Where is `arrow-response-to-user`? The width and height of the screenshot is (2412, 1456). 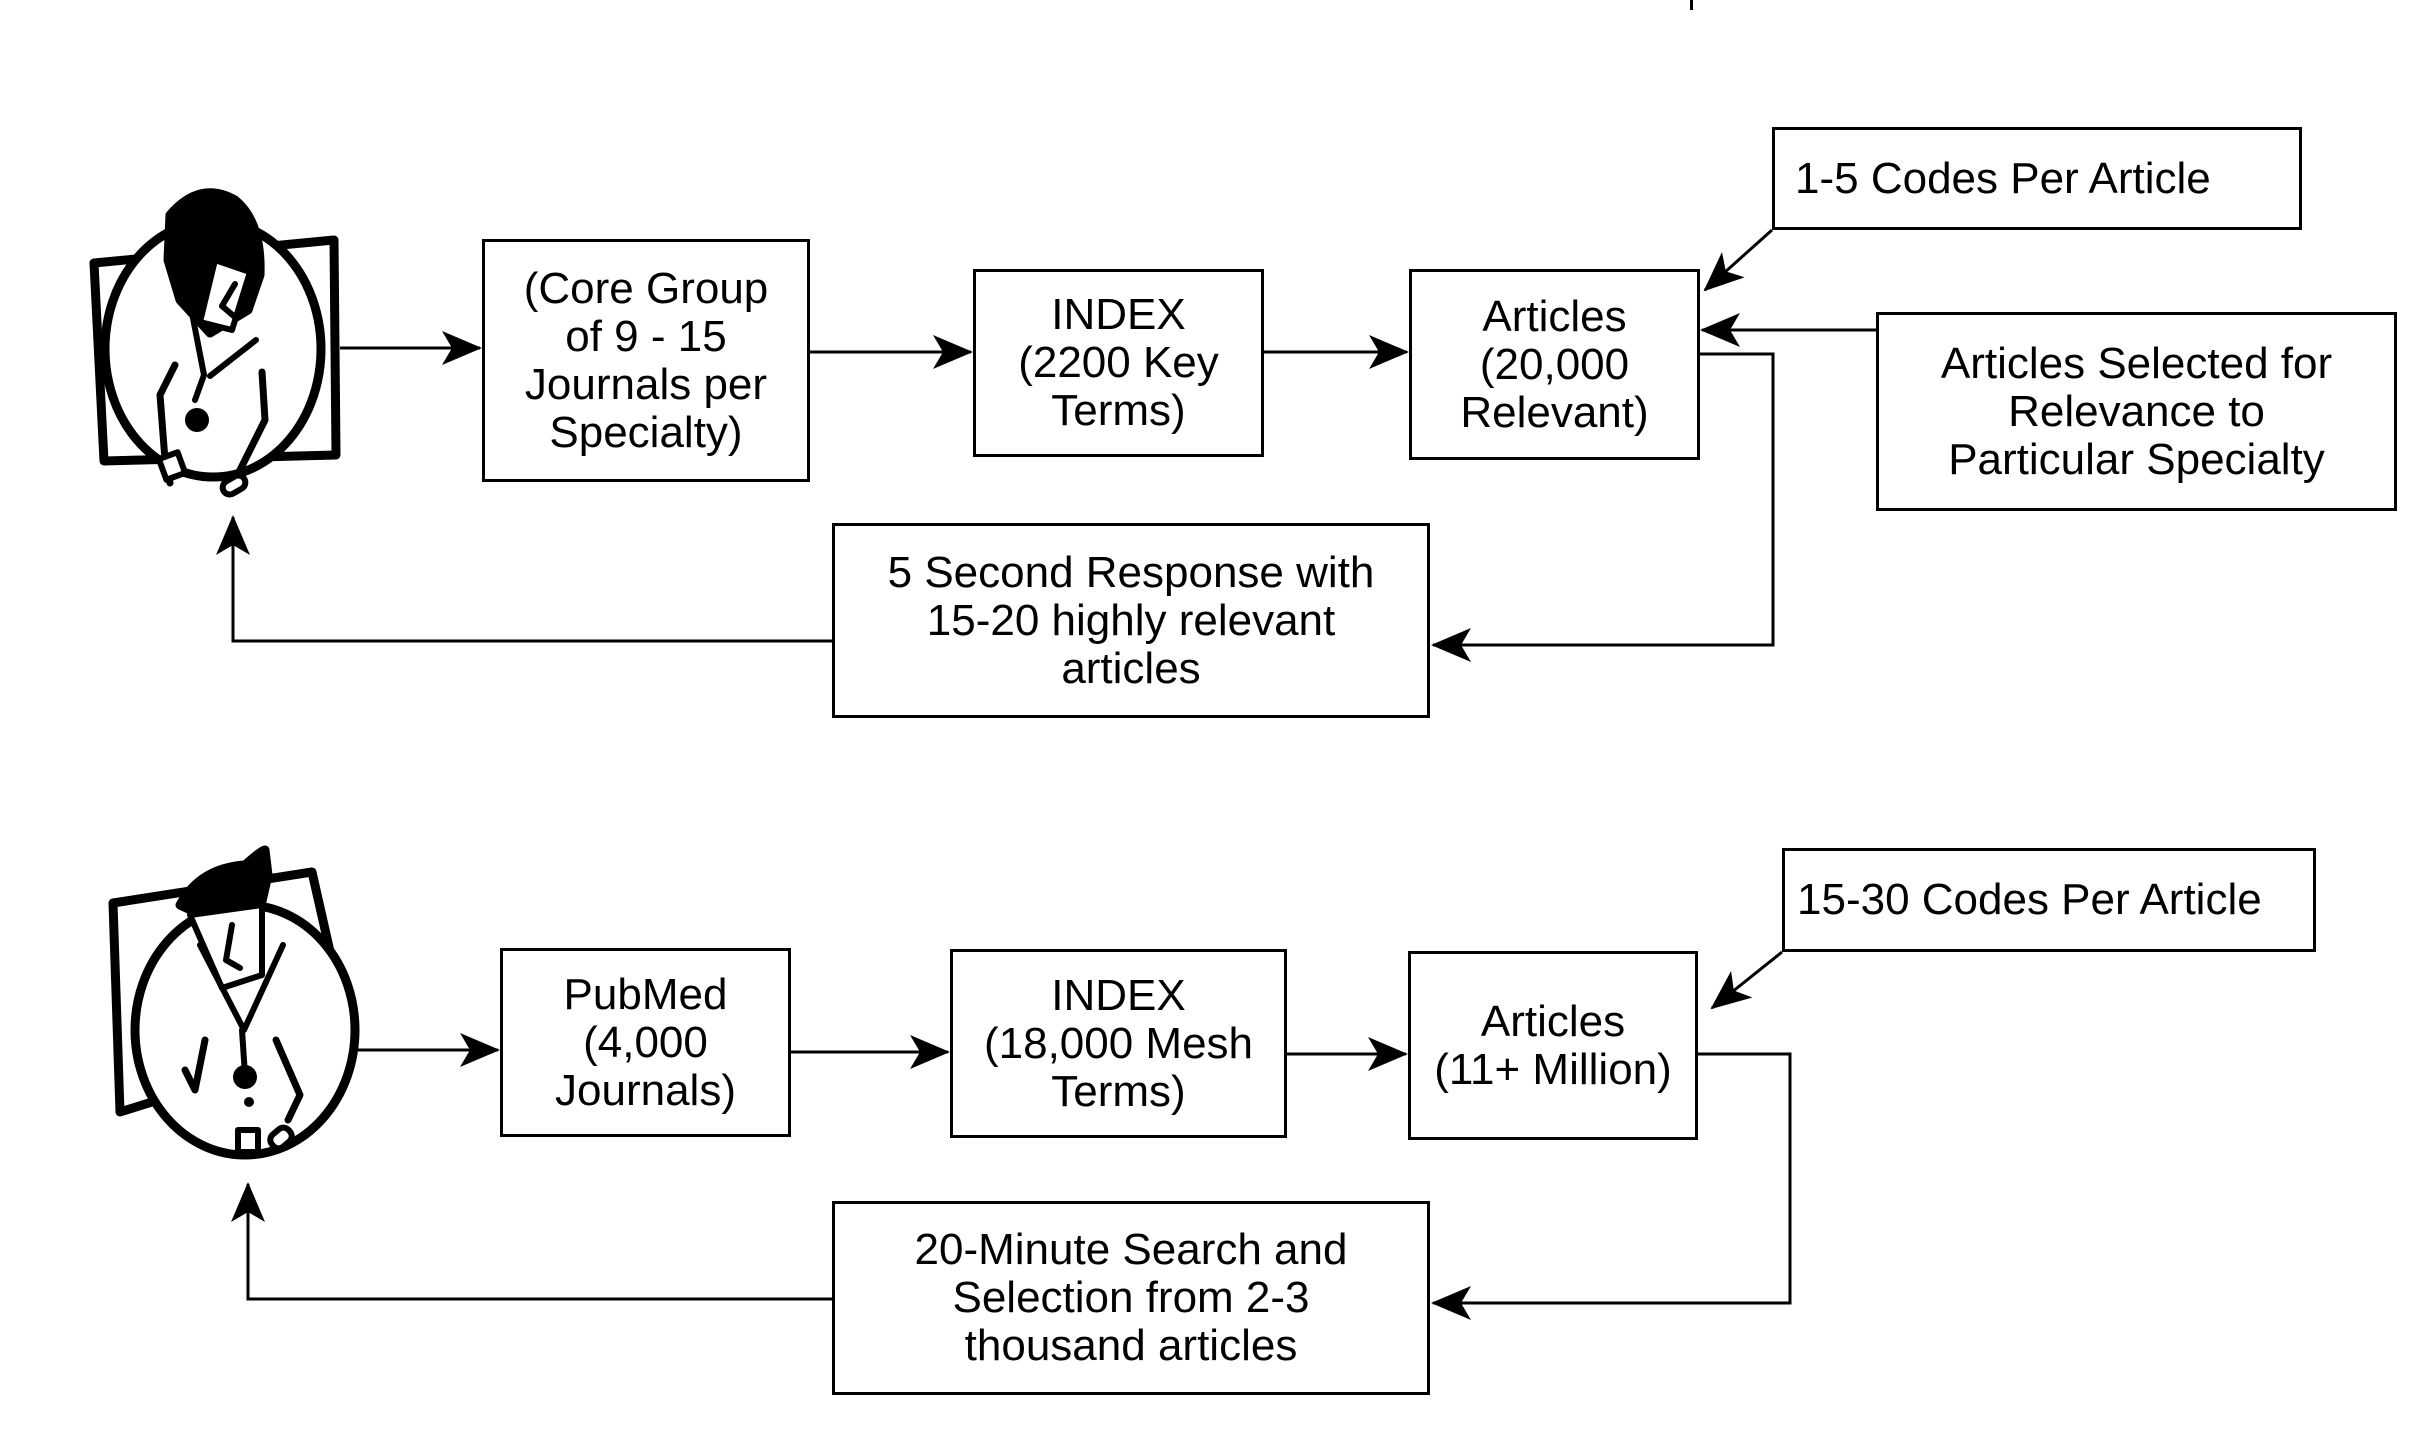 arrow-response-to-user is located at coordinates (524, 579).